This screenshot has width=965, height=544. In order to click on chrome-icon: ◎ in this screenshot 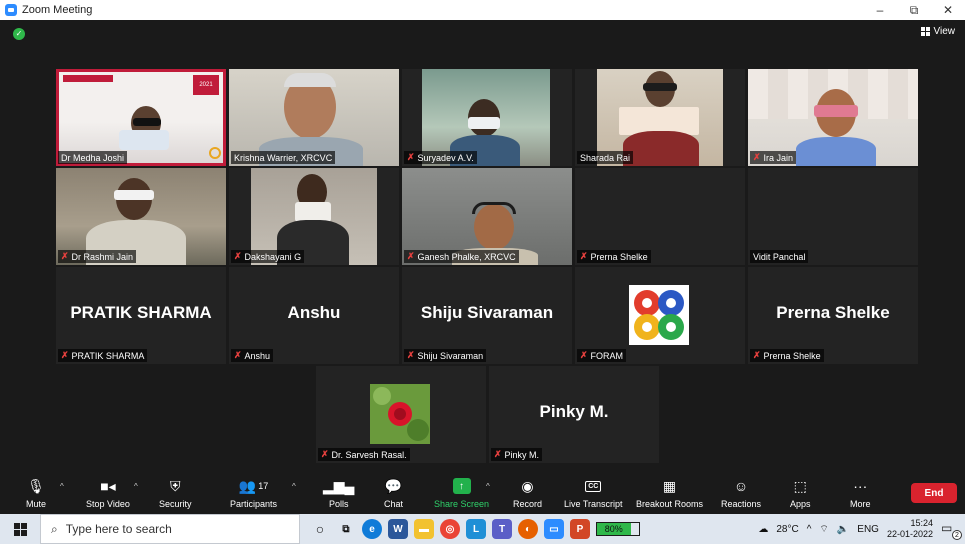, I will do `click(450, 529)`.